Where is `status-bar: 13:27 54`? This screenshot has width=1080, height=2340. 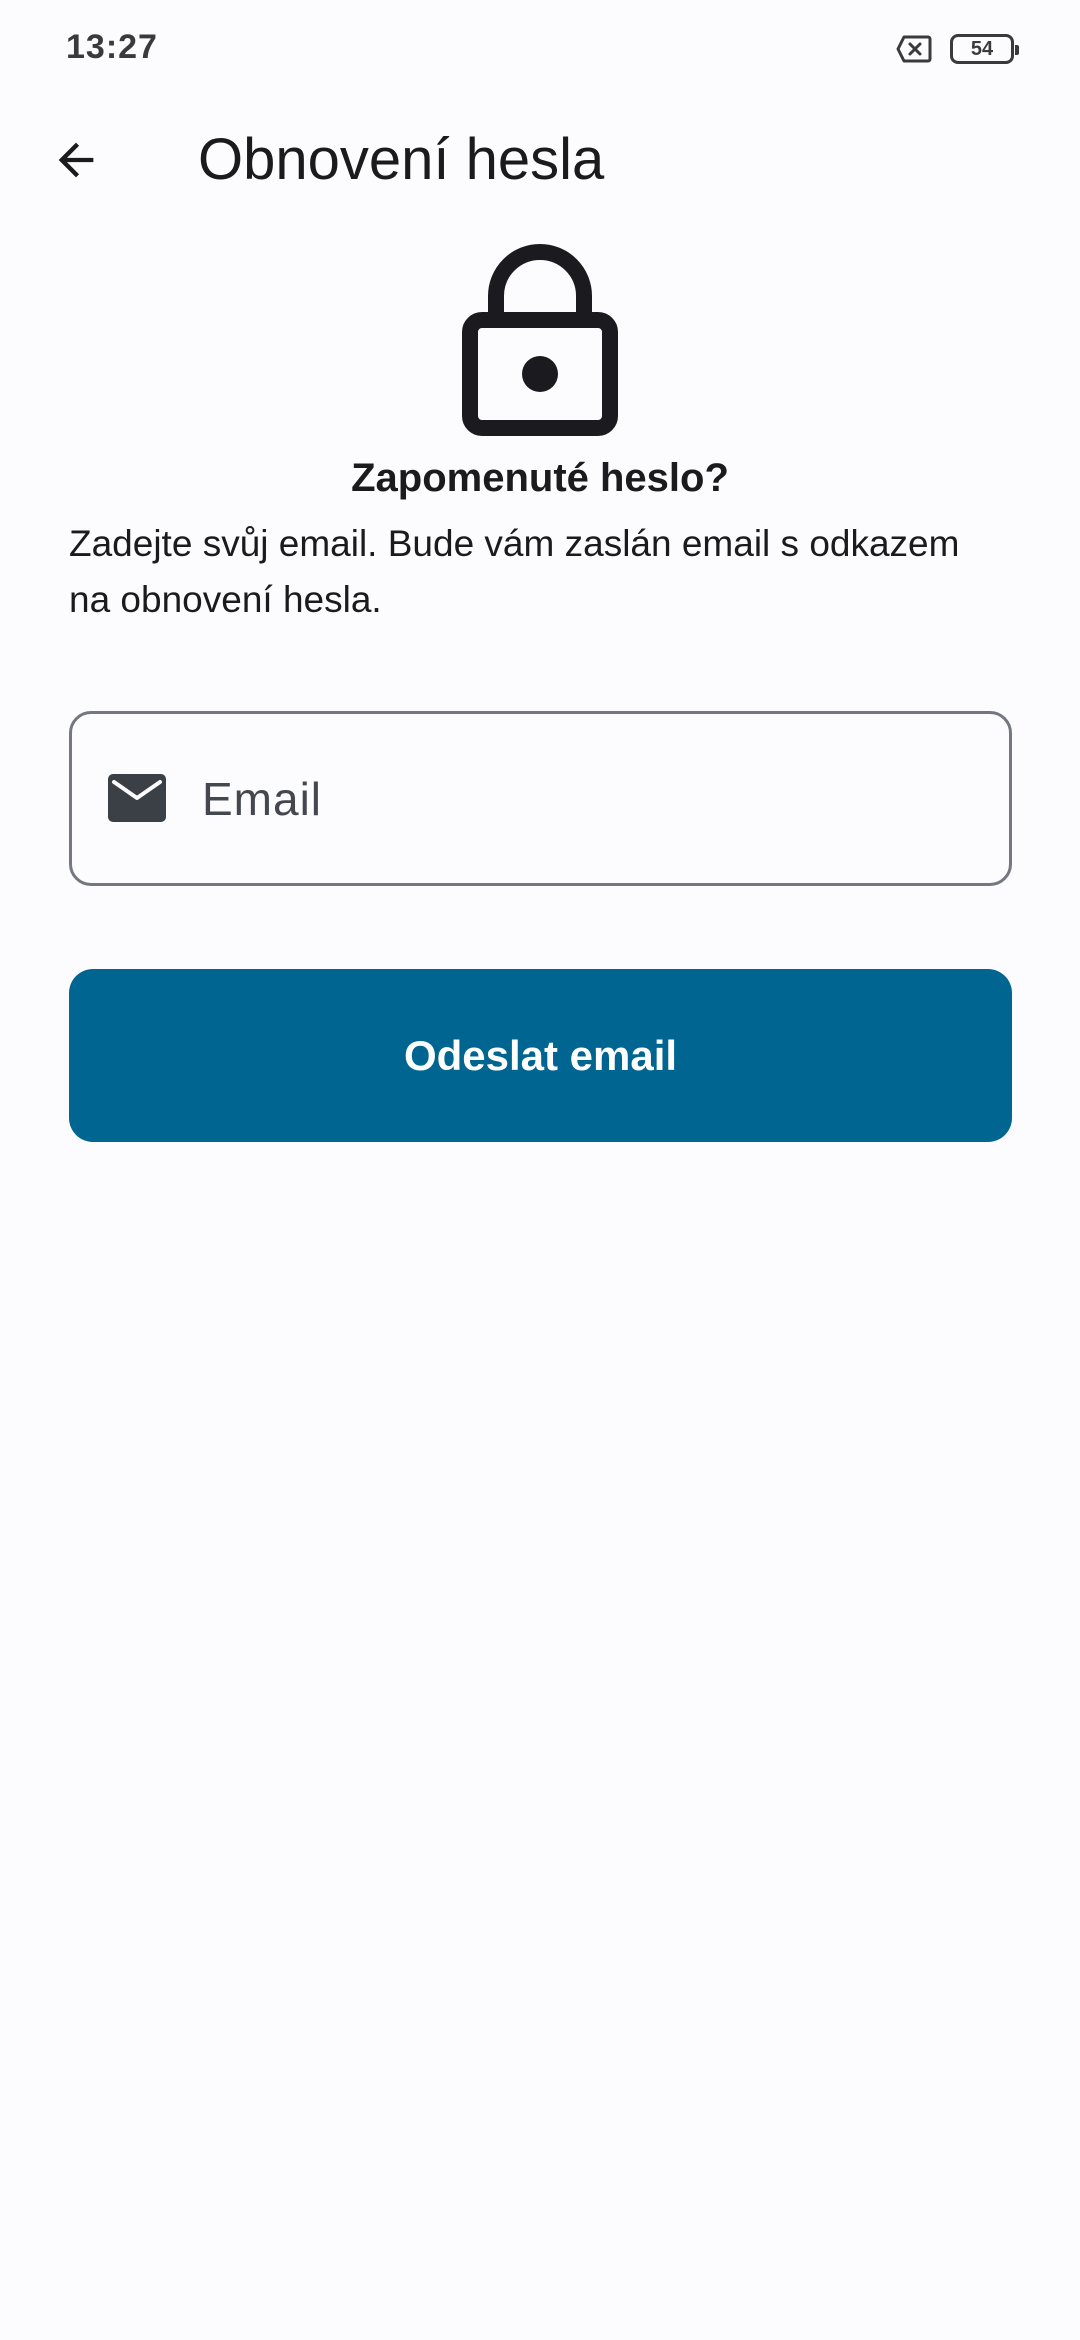 status-bar: 13:27 54 is located at coordinates (540, 50).